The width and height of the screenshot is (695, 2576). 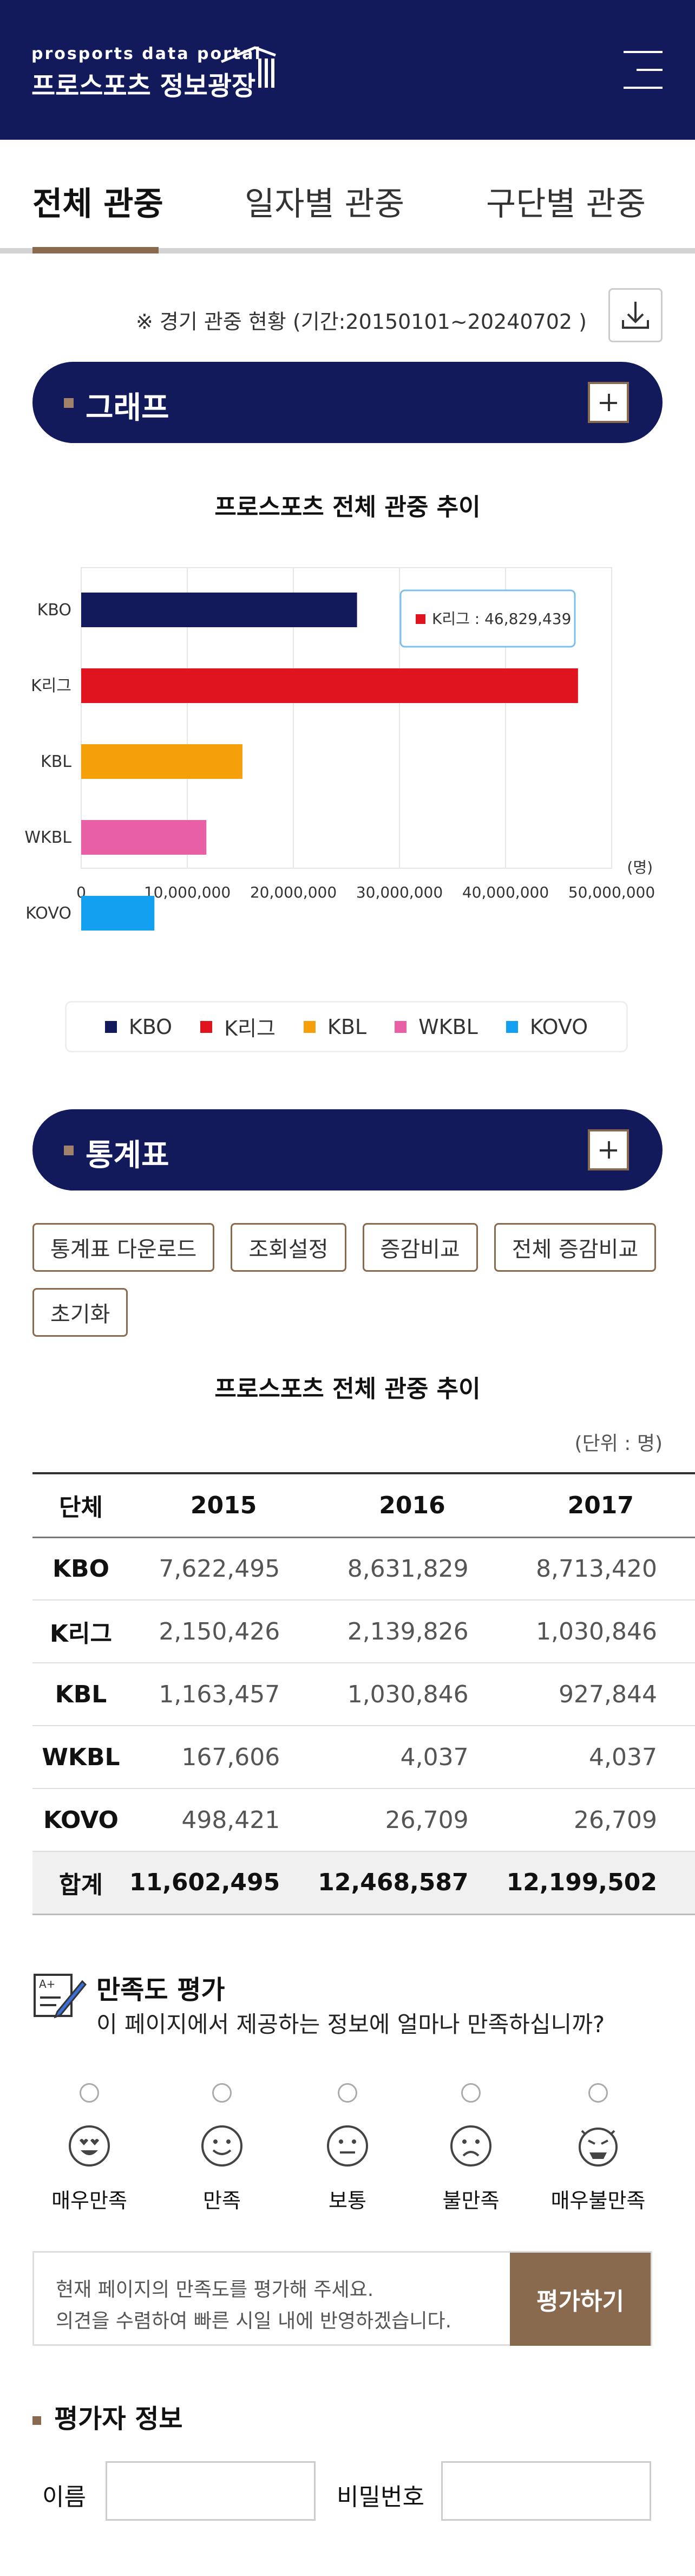 I want to click on heart-eyes-face-icon, so click(x=89, y=2146).